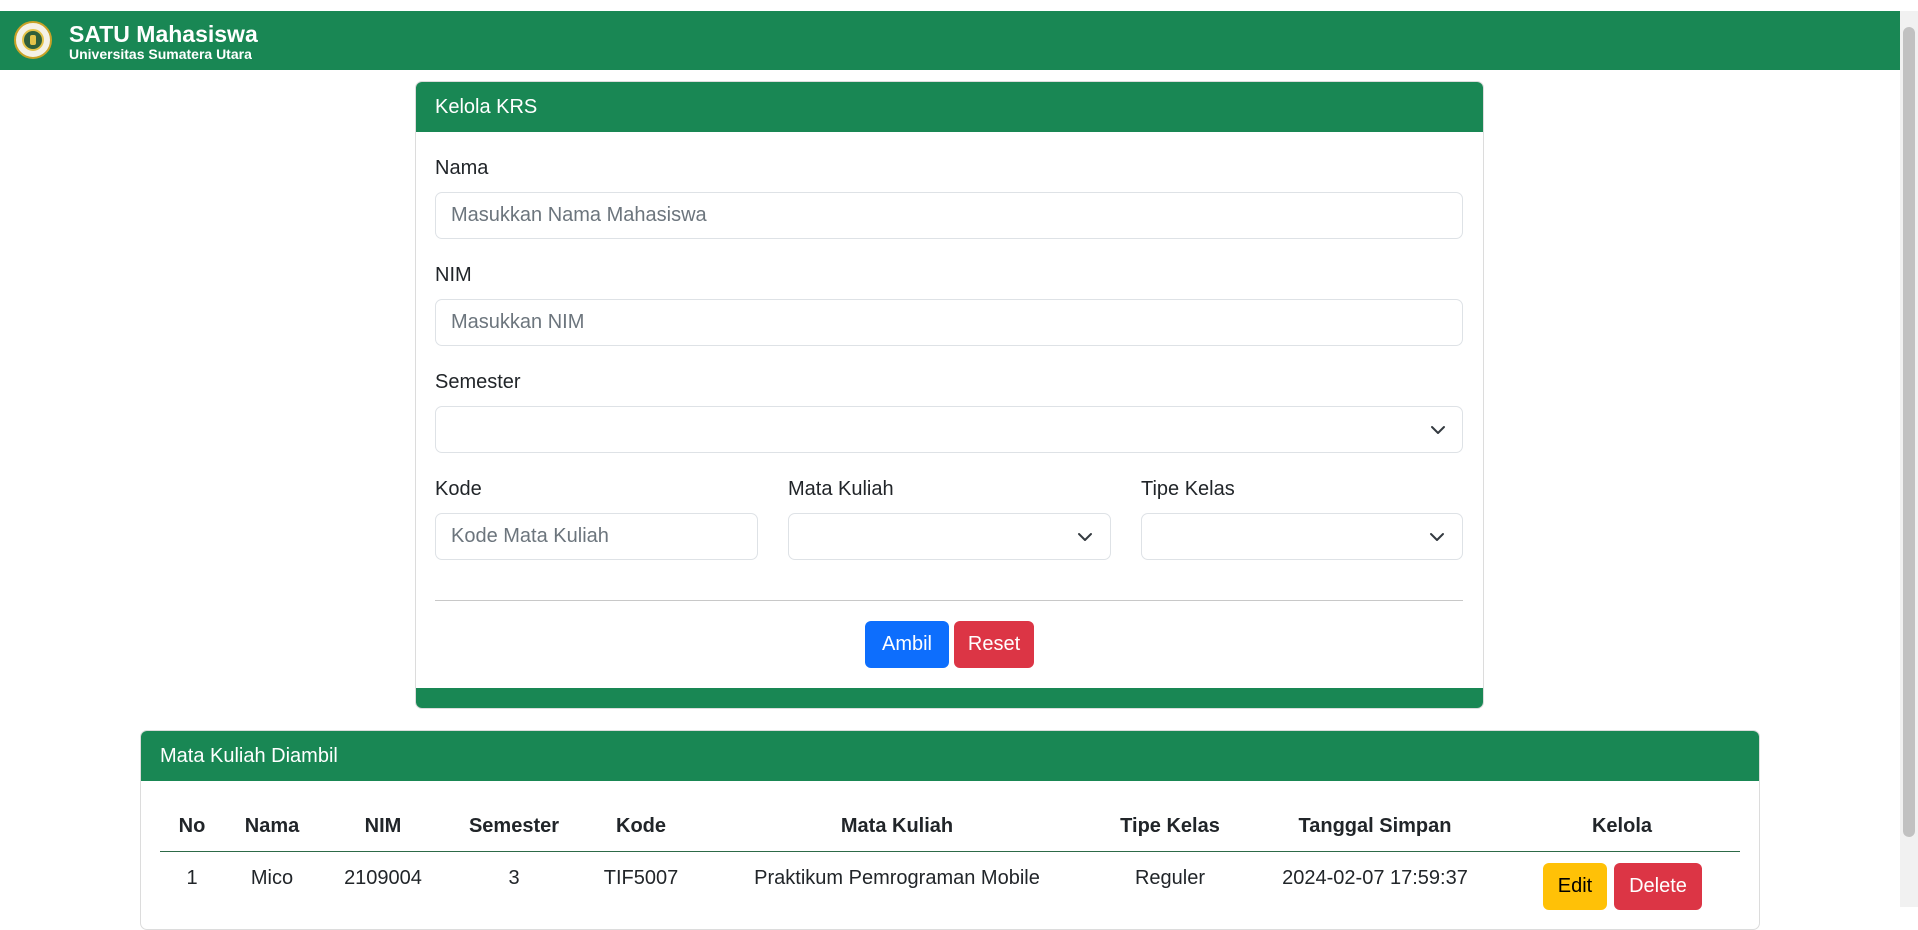  I want to click on cell-nim: 2109004, so click(383, 878).